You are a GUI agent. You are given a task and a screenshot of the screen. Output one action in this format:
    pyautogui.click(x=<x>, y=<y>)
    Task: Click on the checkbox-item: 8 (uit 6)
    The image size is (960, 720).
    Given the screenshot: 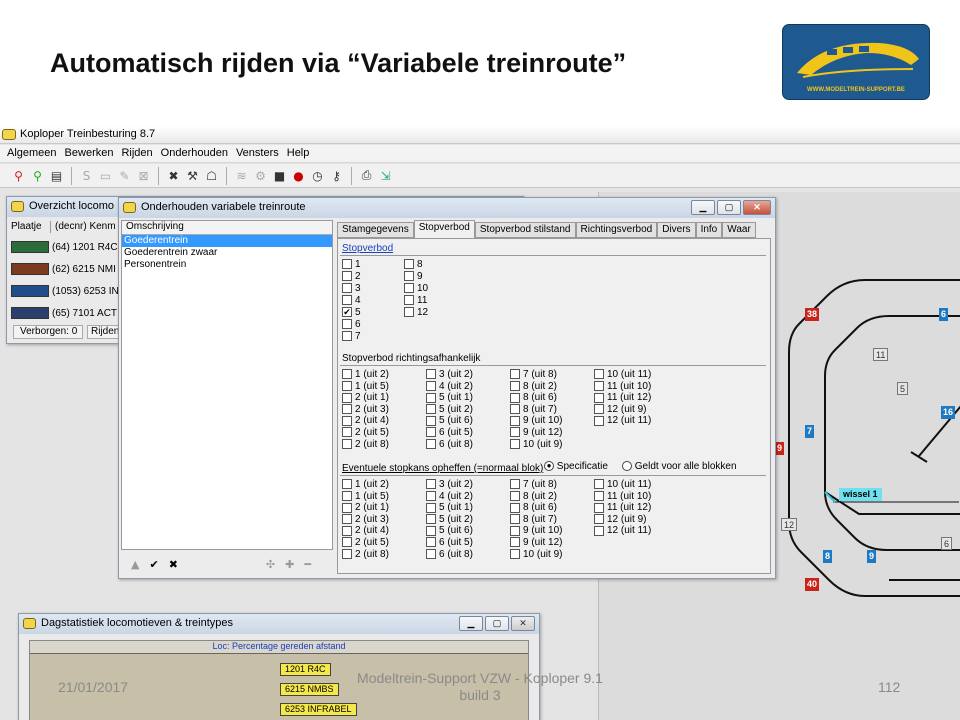 What is the action you would take?
    pyautogui.click(x=533, y=507)
    